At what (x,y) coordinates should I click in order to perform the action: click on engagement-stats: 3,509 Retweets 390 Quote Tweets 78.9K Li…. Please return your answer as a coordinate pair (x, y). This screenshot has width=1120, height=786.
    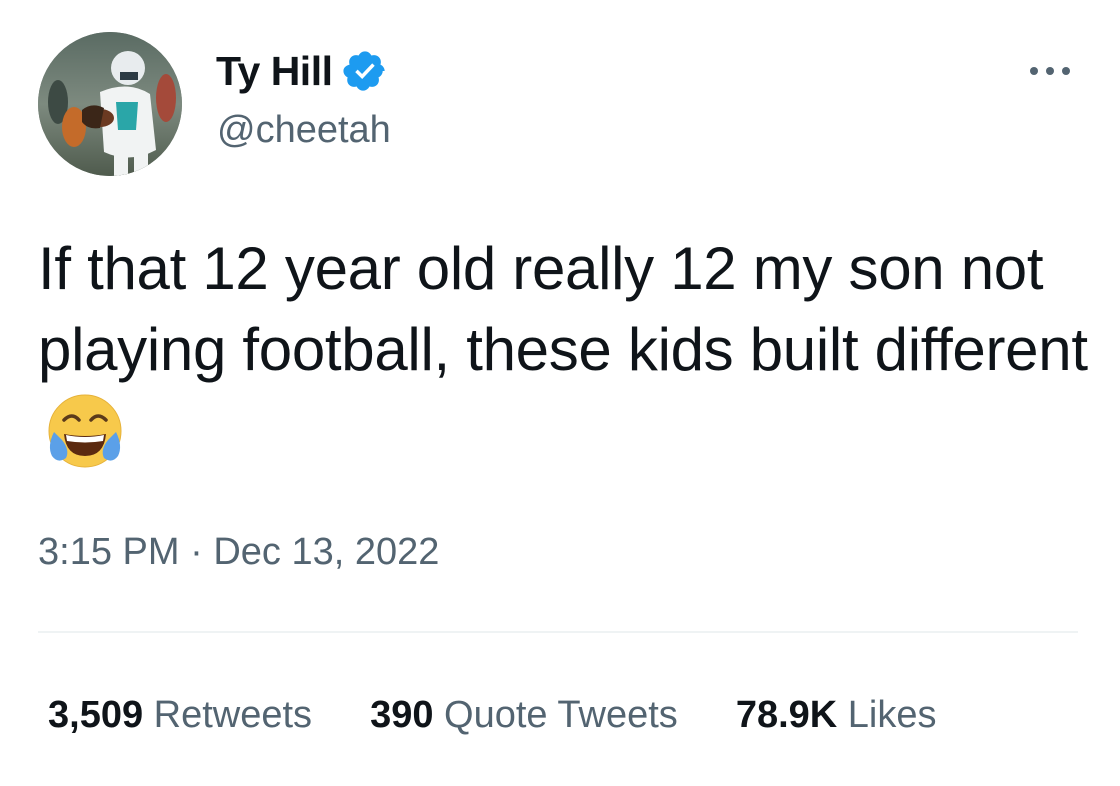
    Looking at the image, I should click on (492, 715).